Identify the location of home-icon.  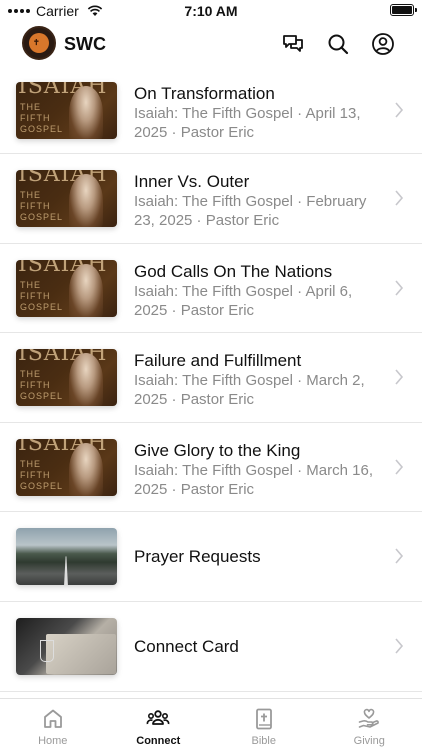
(52, 718).